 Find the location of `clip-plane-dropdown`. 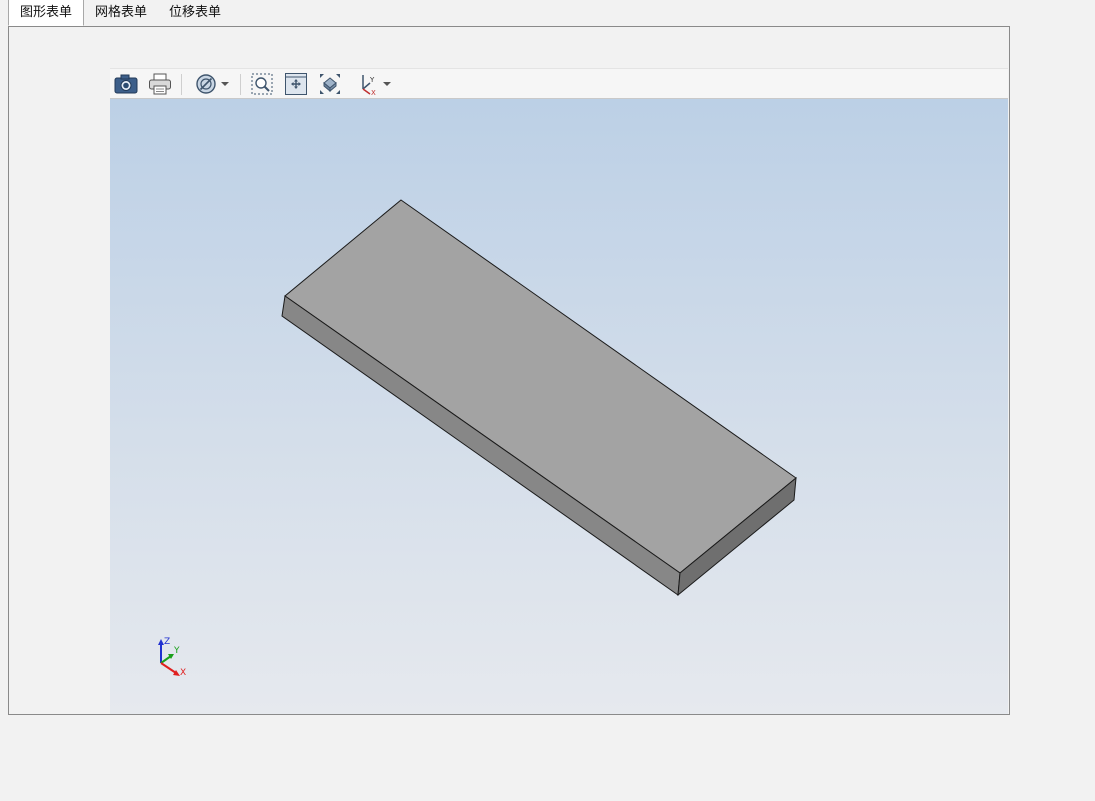

clip-plane-dropdown is located at coordinates (212, 84).